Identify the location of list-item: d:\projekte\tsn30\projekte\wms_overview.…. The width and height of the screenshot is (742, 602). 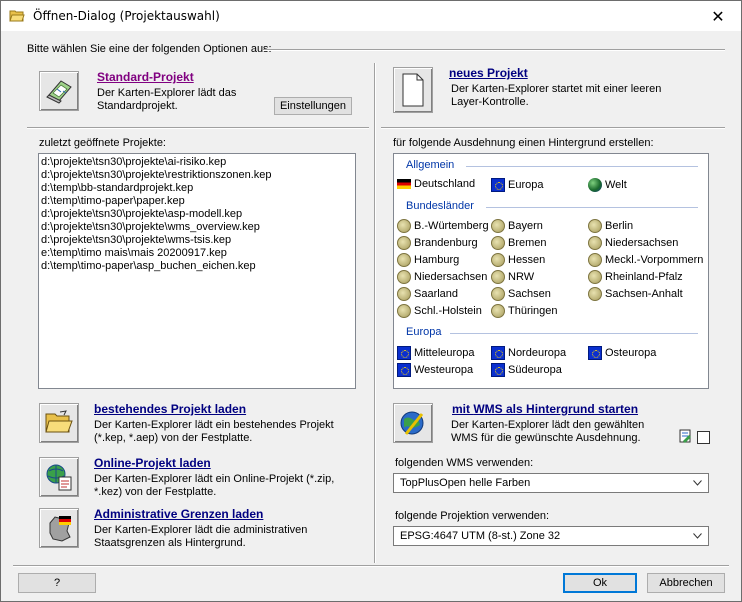
(197, 227).